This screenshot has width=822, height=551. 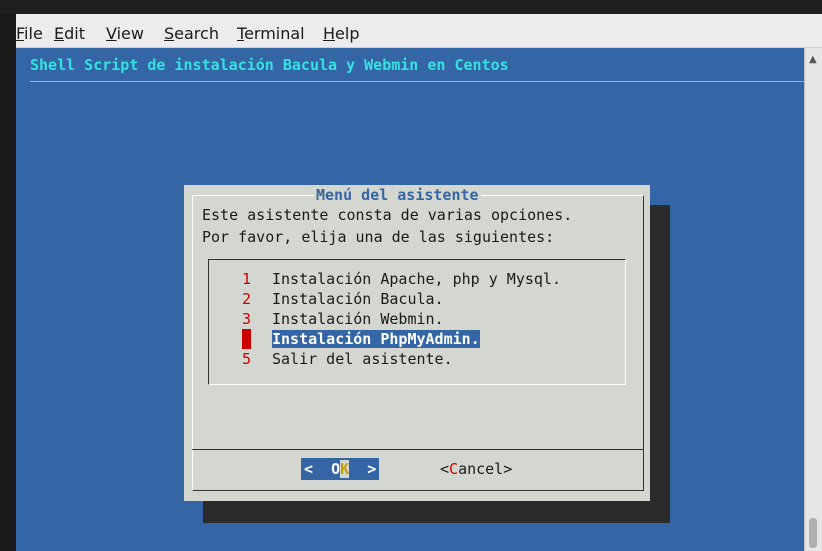 What do you see at coordinates (247, 359) in the screenshot?
I see `option-number: 5` at bounding box center [247, 359].